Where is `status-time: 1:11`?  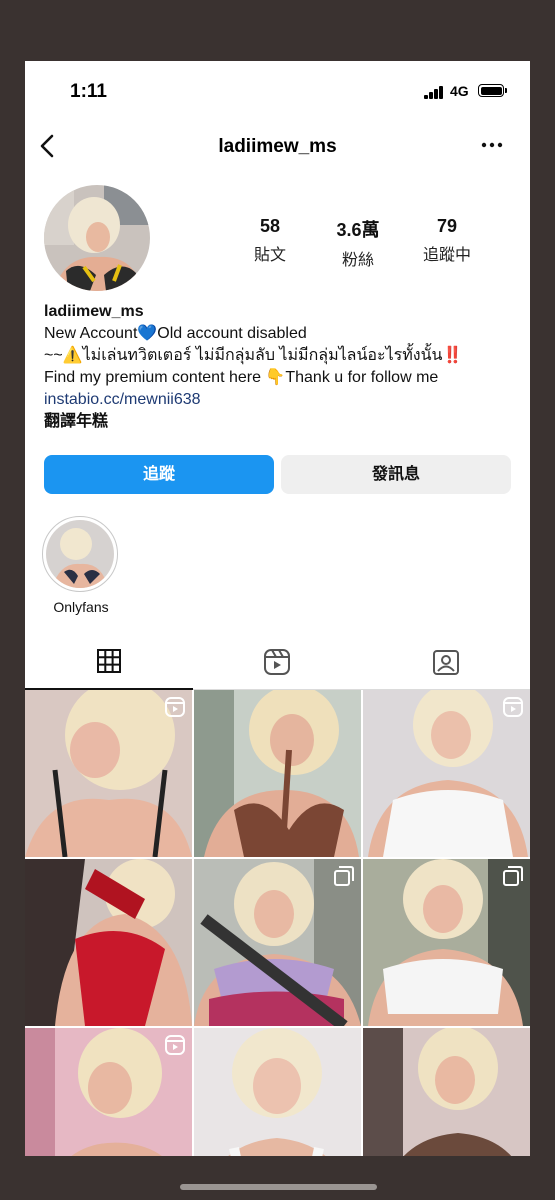 status-time: 1:11 is located at coordinates (88, 91).